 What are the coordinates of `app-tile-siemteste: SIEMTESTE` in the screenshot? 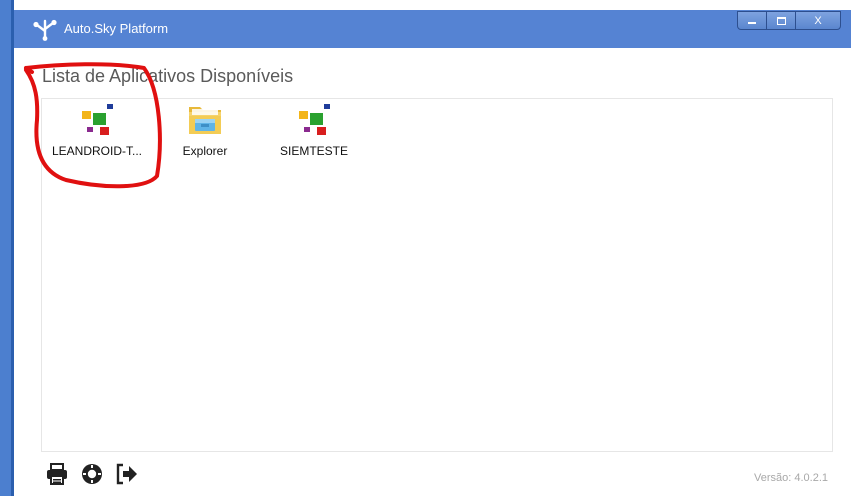 It's located at (314, 134).